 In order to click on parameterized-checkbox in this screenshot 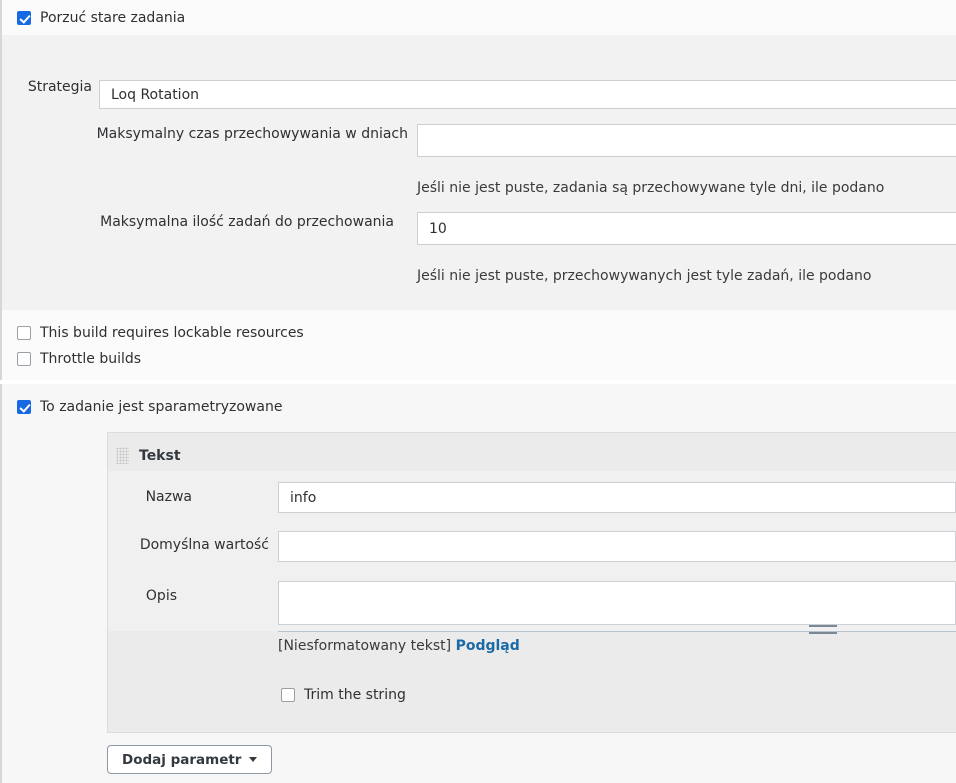, I will do `click(24, 407)`.